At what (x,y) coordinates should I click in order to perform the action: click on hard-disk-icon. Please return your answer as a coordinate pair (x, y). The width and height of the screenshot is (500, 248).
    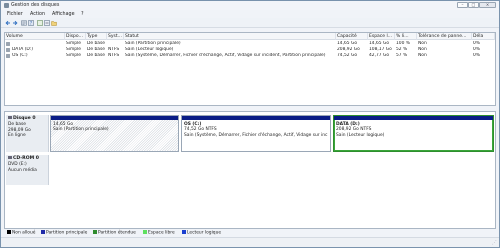
    Looking at the image, I should click on (10, 117).